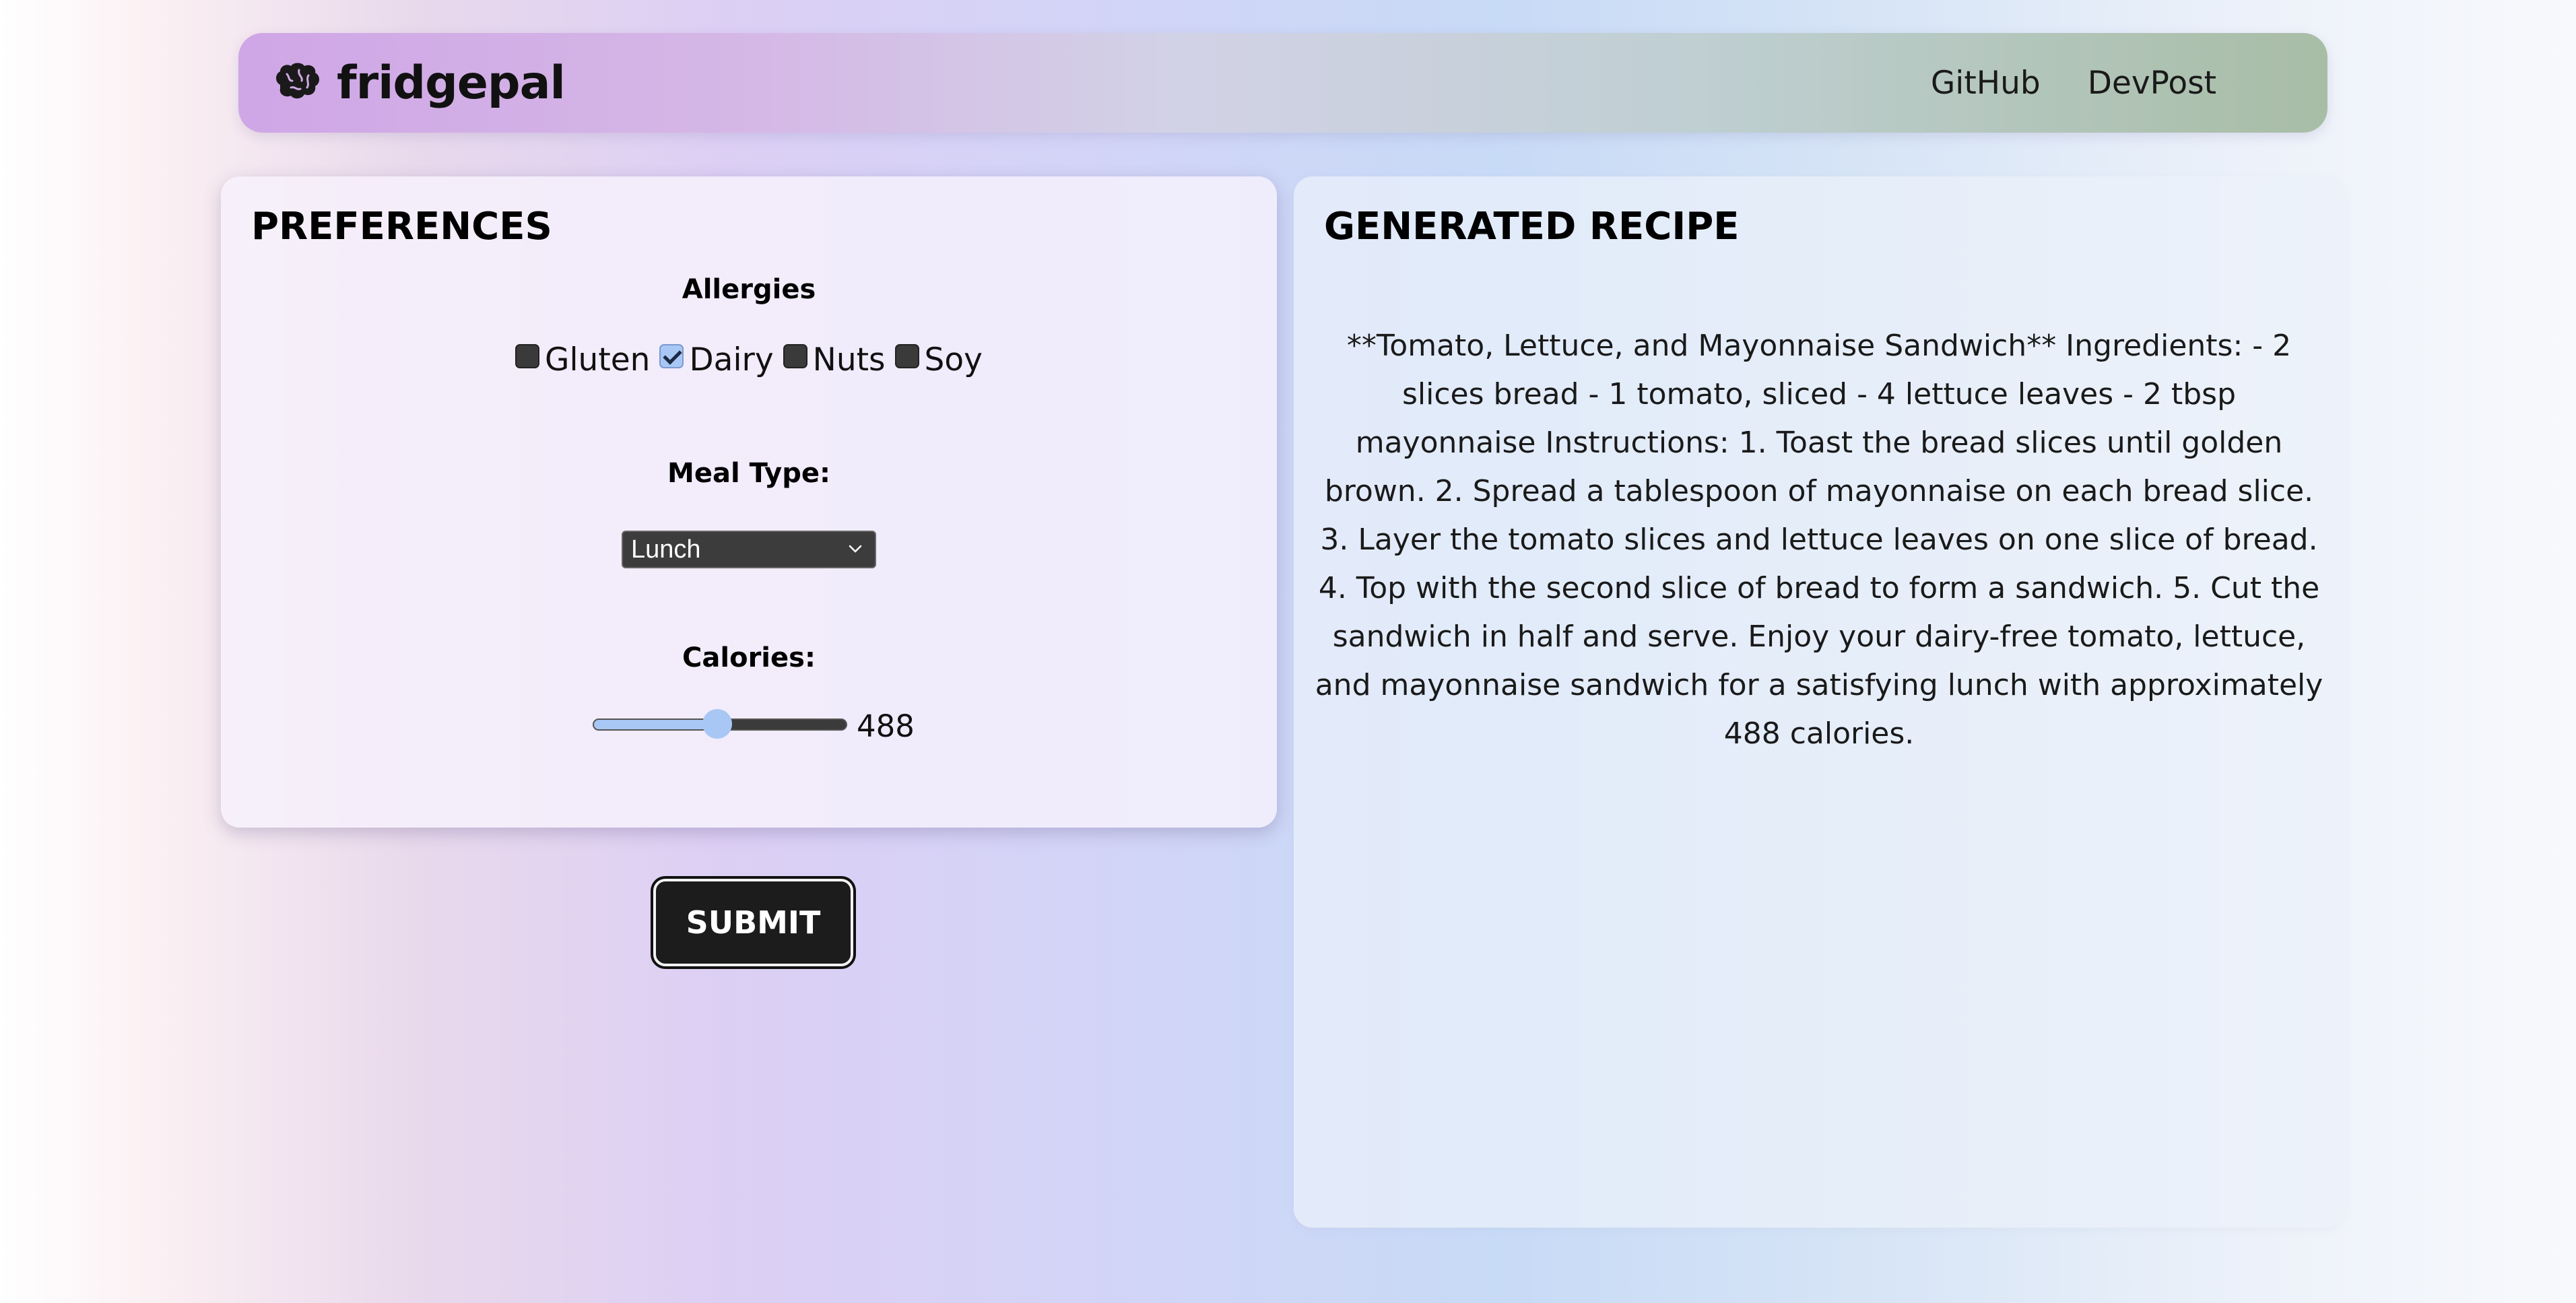  I want to click on allergy-gluten: Gluten, so click(582, 359).